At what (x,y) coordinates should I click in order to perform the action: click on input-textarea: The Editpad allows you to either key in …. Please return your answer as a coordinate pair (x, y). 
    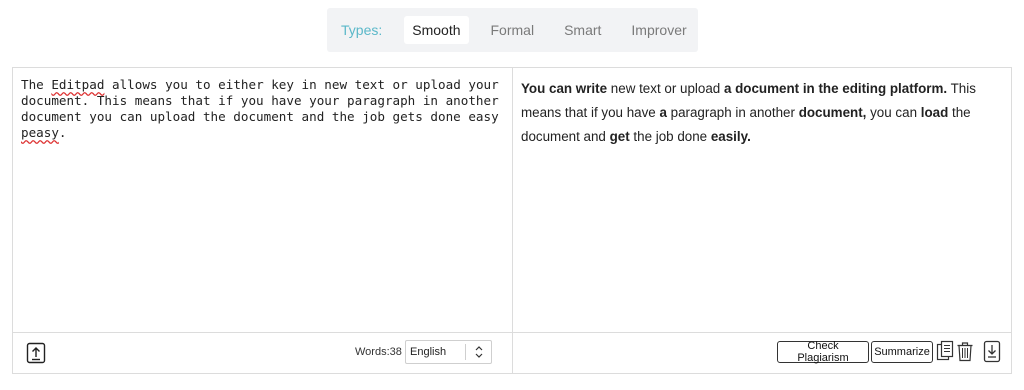
    Looking at the image, I should click on (261, 109).